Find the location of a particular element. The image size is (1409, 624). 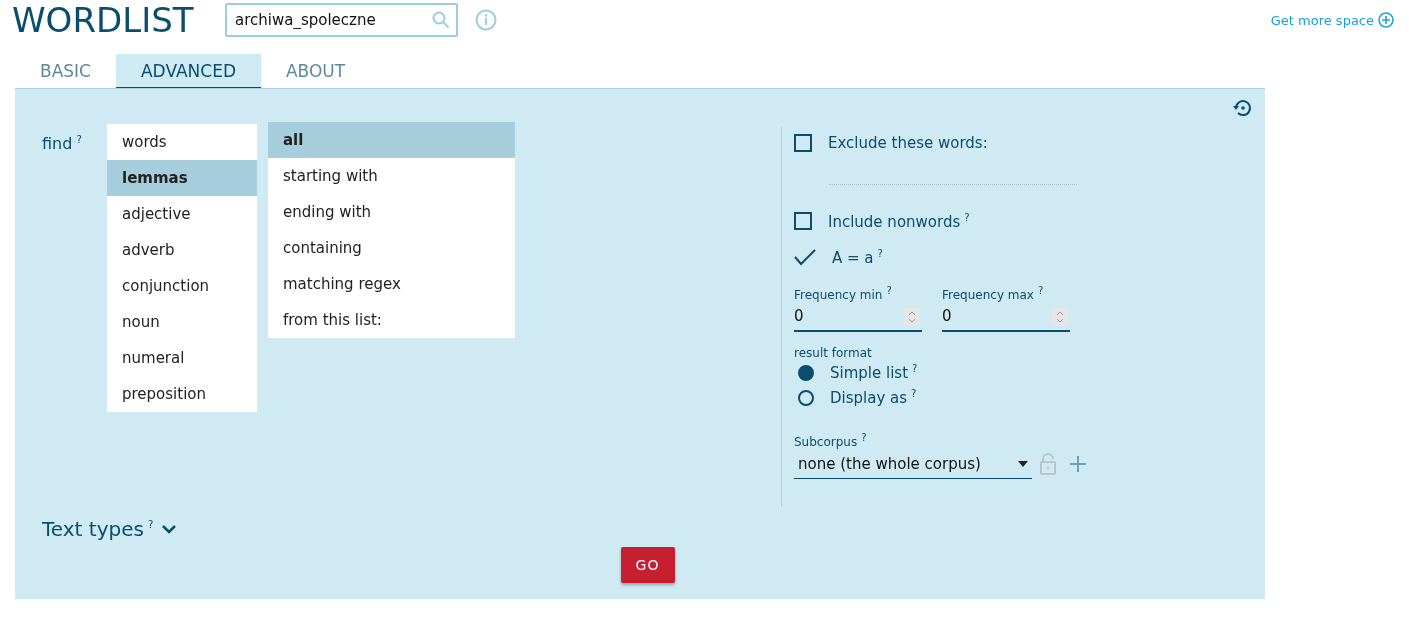

subcorpus-select: none (the whole corpus) is located at coordinates (913, 464).